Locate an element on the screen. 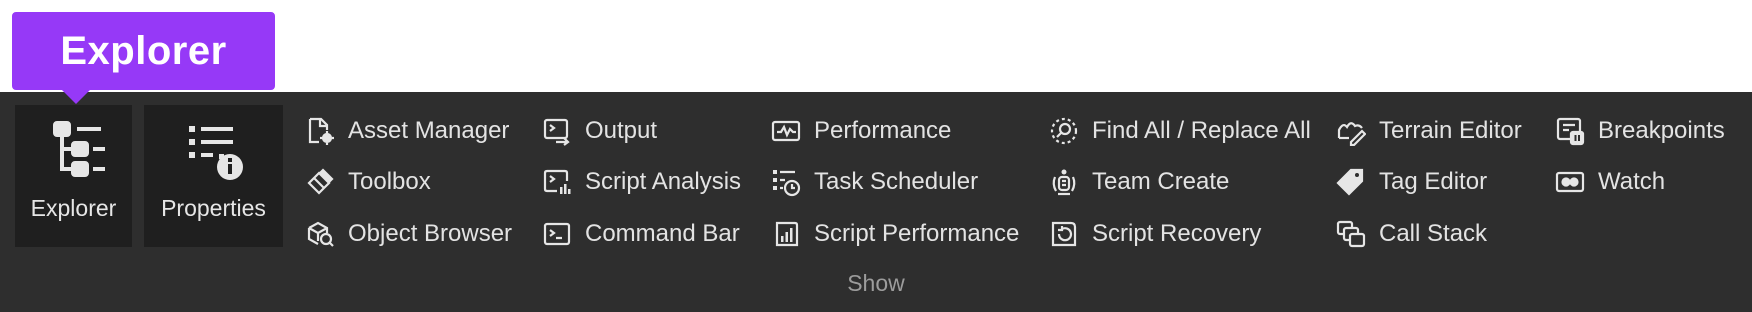 The width and height of the screenshot is (1752, 312). team-create-icon is located at coordinates (1064, 182).